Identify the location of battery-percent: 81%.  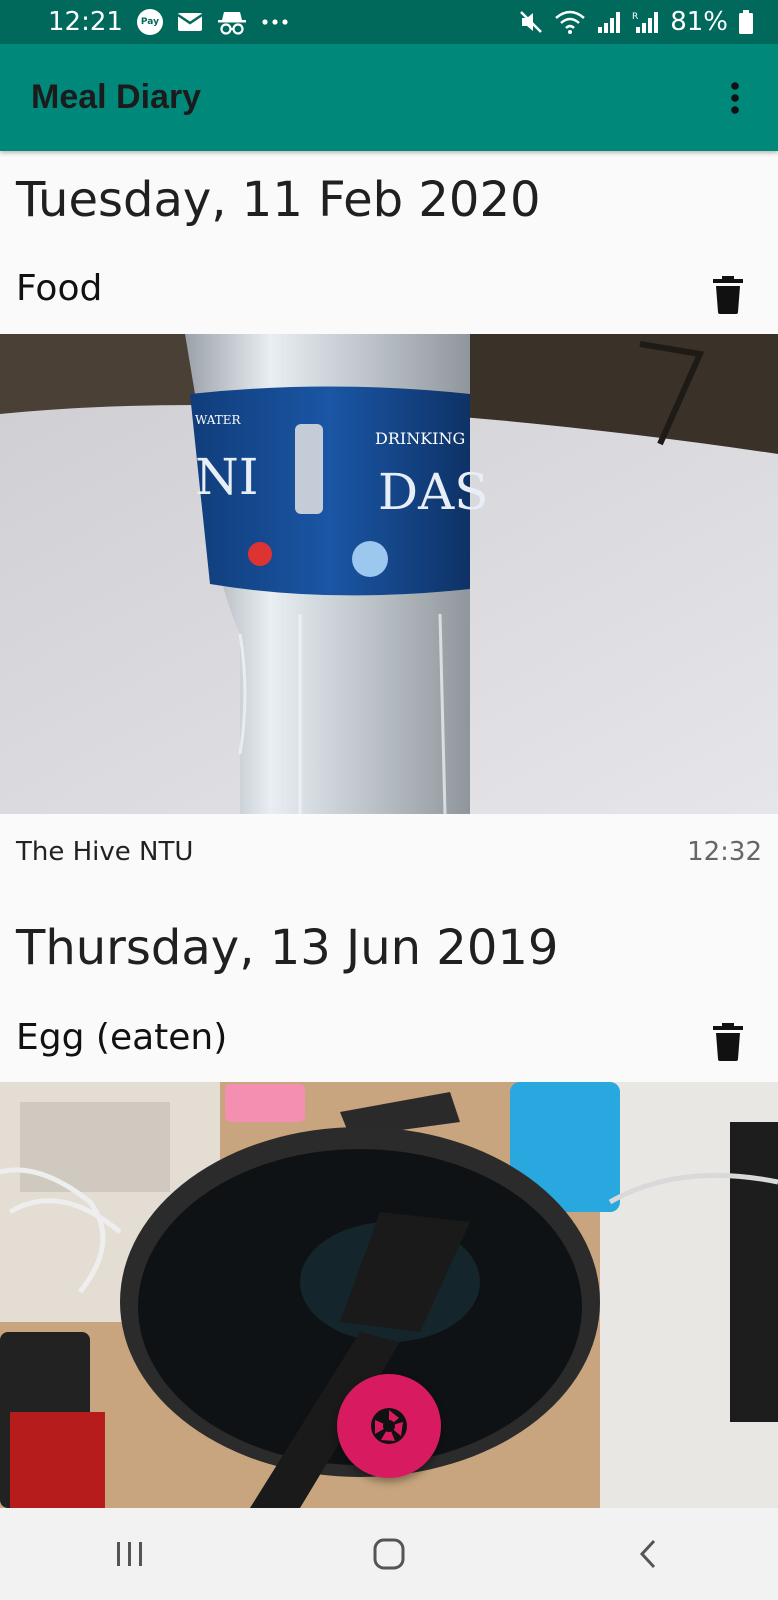
(699, 22).